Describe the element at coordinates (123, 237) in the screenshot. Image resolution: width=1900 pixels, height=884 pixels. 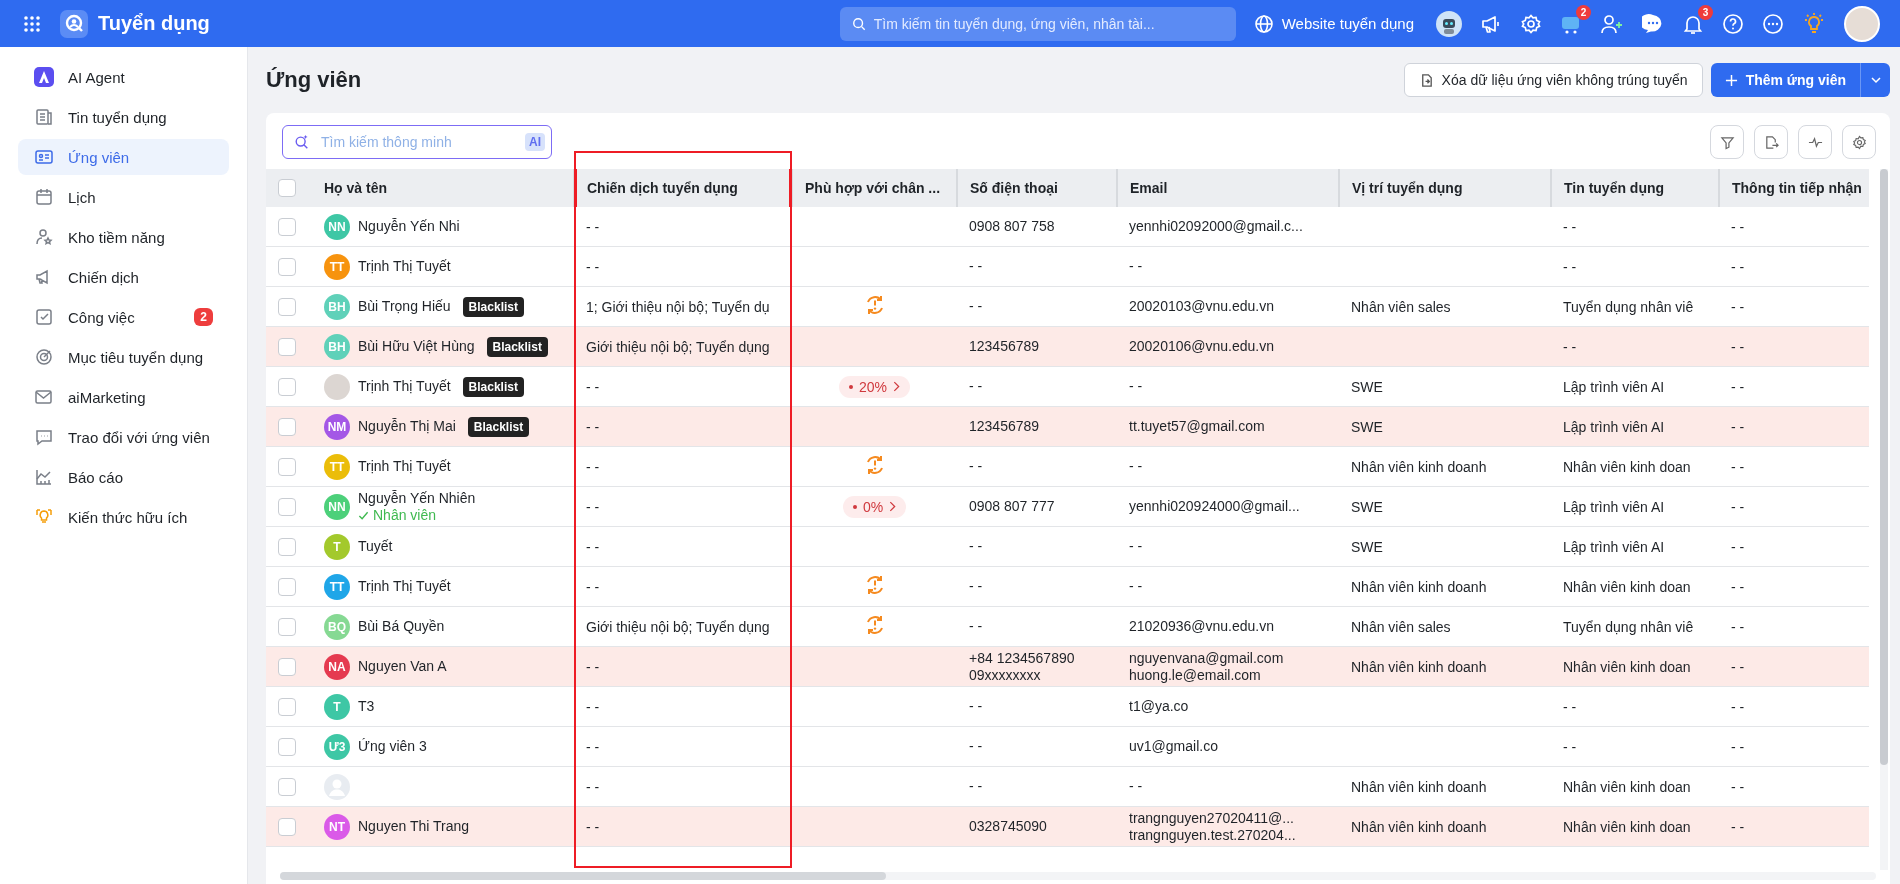
I see `sidebar-item: Kho tiềm năng` at that location.